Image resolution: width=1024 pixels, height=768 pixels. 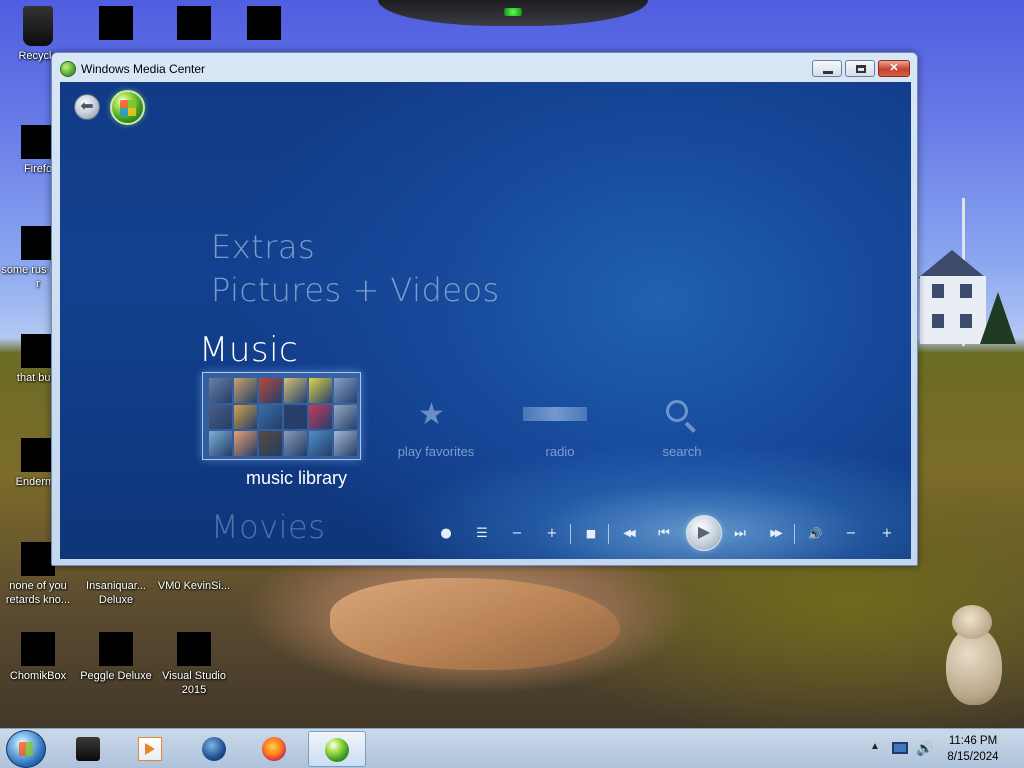 What do you see at coordinates (484, 67) in the screenshot?
I see `title-bar: Windows Media Center ✕` at bounding box center [484, 67].